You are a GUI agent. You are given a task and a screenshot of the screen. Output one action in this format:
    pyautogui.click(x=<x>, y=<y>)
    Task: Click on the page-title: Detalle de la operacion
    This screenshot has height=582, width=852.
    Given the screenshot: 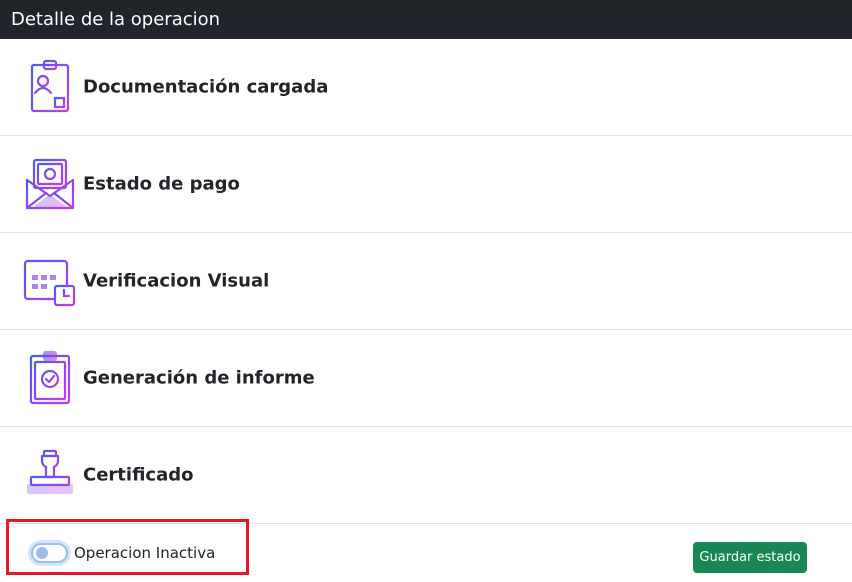 What is the action you would take?
    pyautogui.click(x=116, y=19)
    